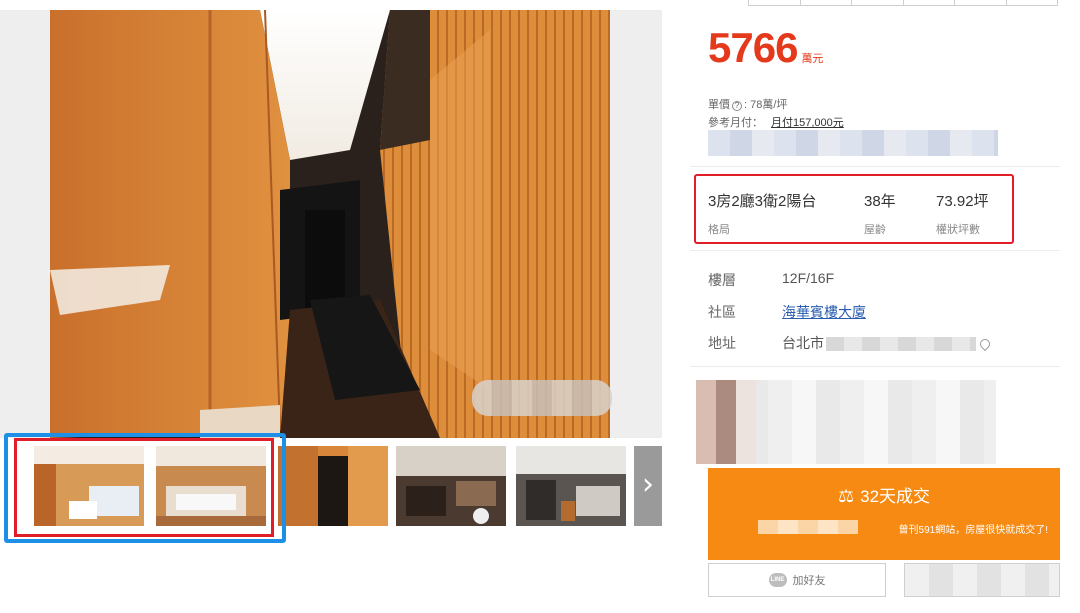 This screenshot has height=613, width=1080. Describe the element at coordinates (735, 123) in the screenshot. I see `monthly-label: 參考月付：` at that location.